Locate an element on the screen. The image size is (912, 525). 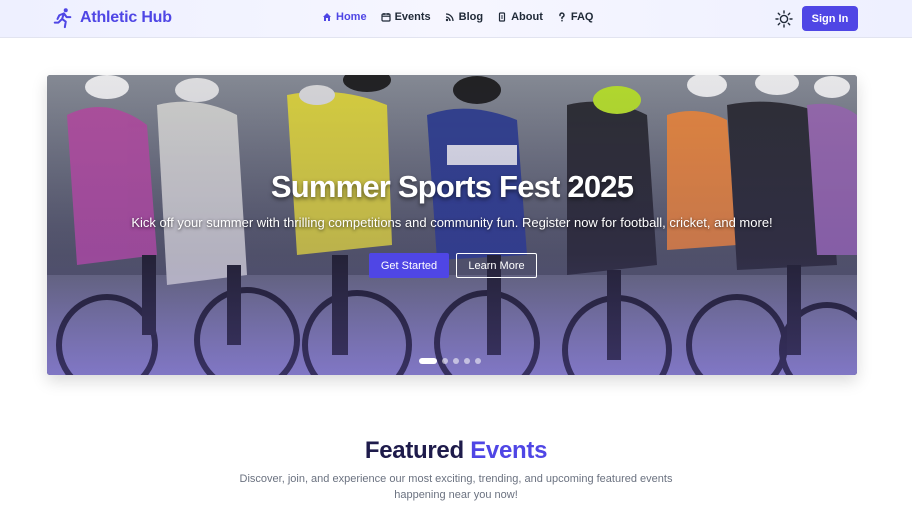
nav-item-home: Home is located at coordinates (344, 17).